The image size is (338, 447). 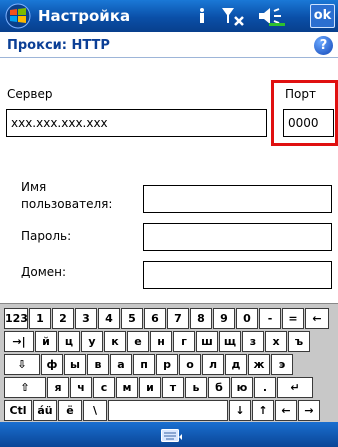 What do you see at coordinates (25, 387) in the screenshot?
I see `key-shift: ⇧` at bounding box center [25, 387].